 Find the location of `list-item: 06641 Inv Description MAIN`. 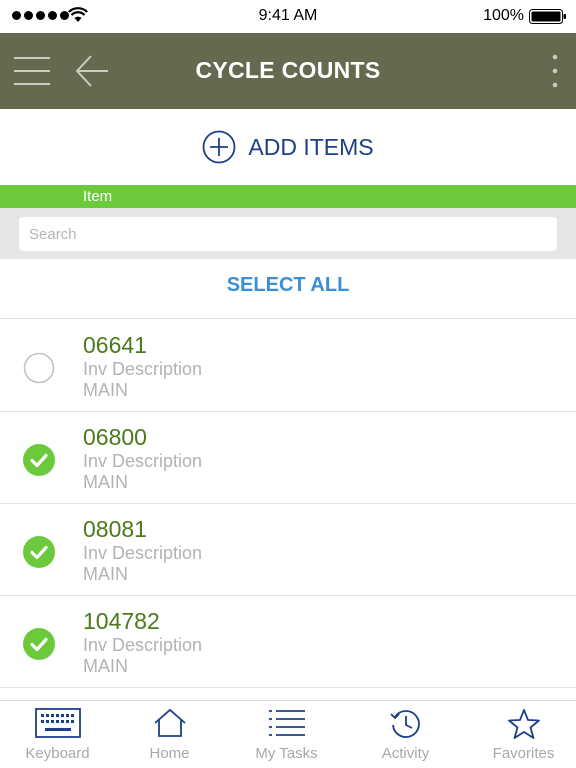

list-item: 06641 Inv Description MAIN is located at coordinates (288, 366).